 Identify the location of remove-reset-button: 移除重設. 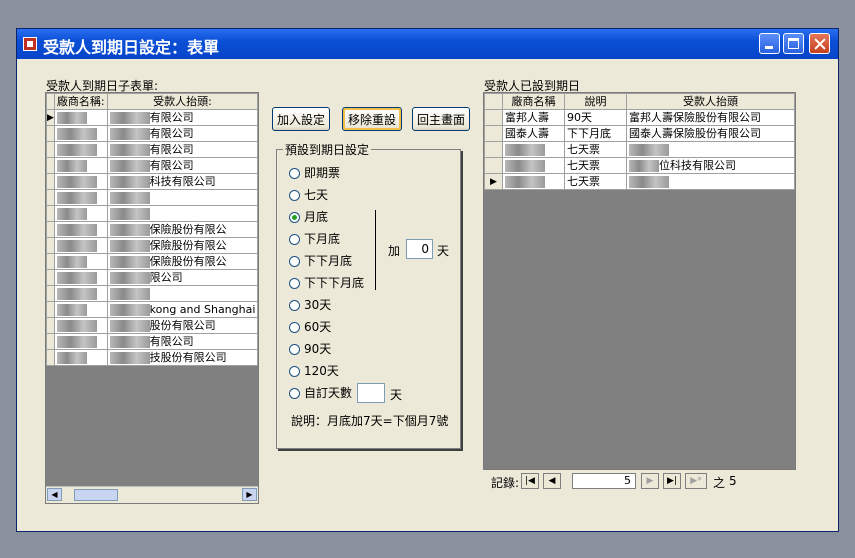
(372, 119).